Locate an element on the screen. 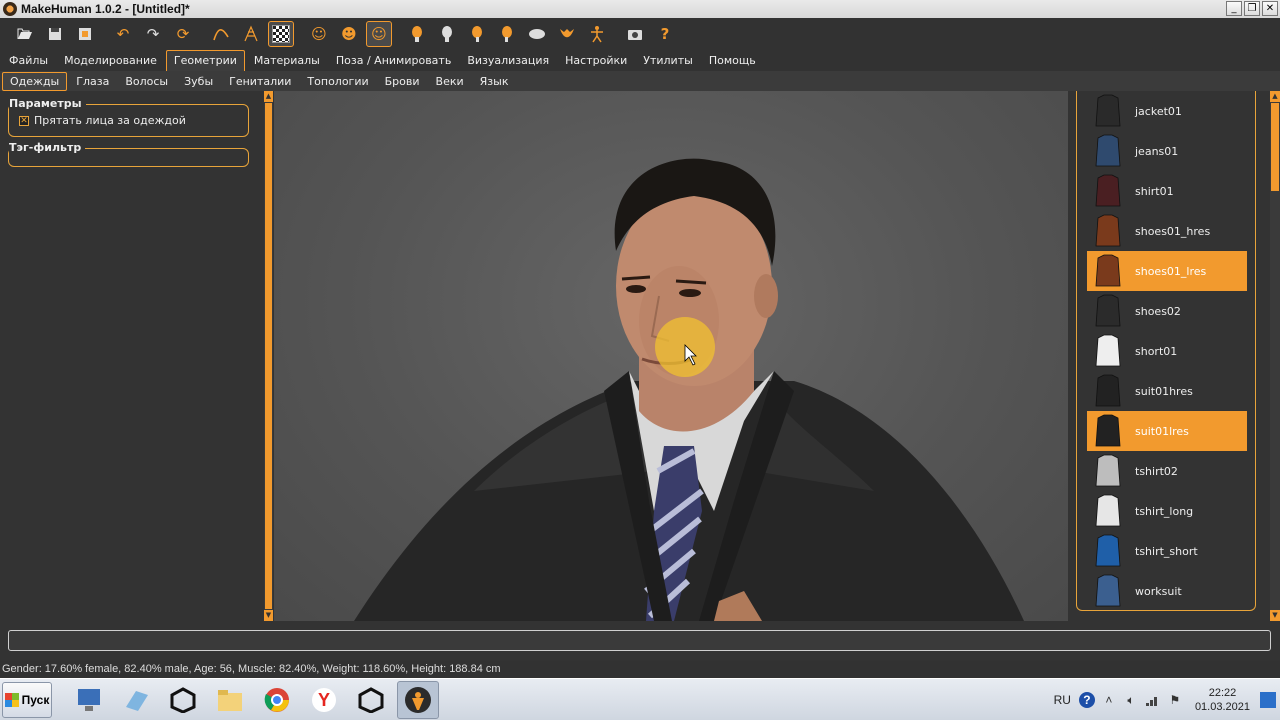 The image size is (1280, 720). clothes-list-item: shoes02 is located at coordinates (1167, 311).